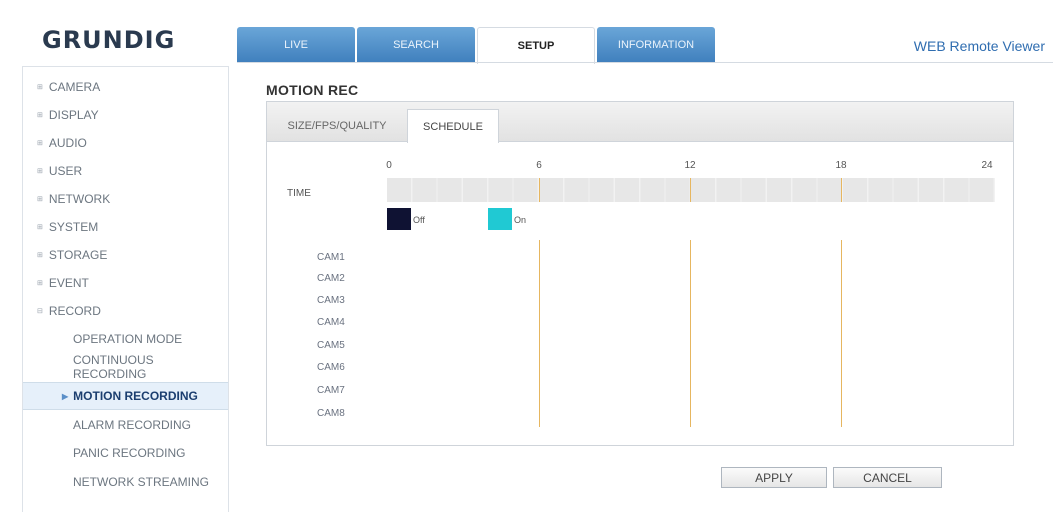 This screenshot has height=512, width=1053. What do you see at coordinates (979, 46) in the screenshot?
I see `app-title: WEB Remote Viewer` at bounding box center [979, 46].